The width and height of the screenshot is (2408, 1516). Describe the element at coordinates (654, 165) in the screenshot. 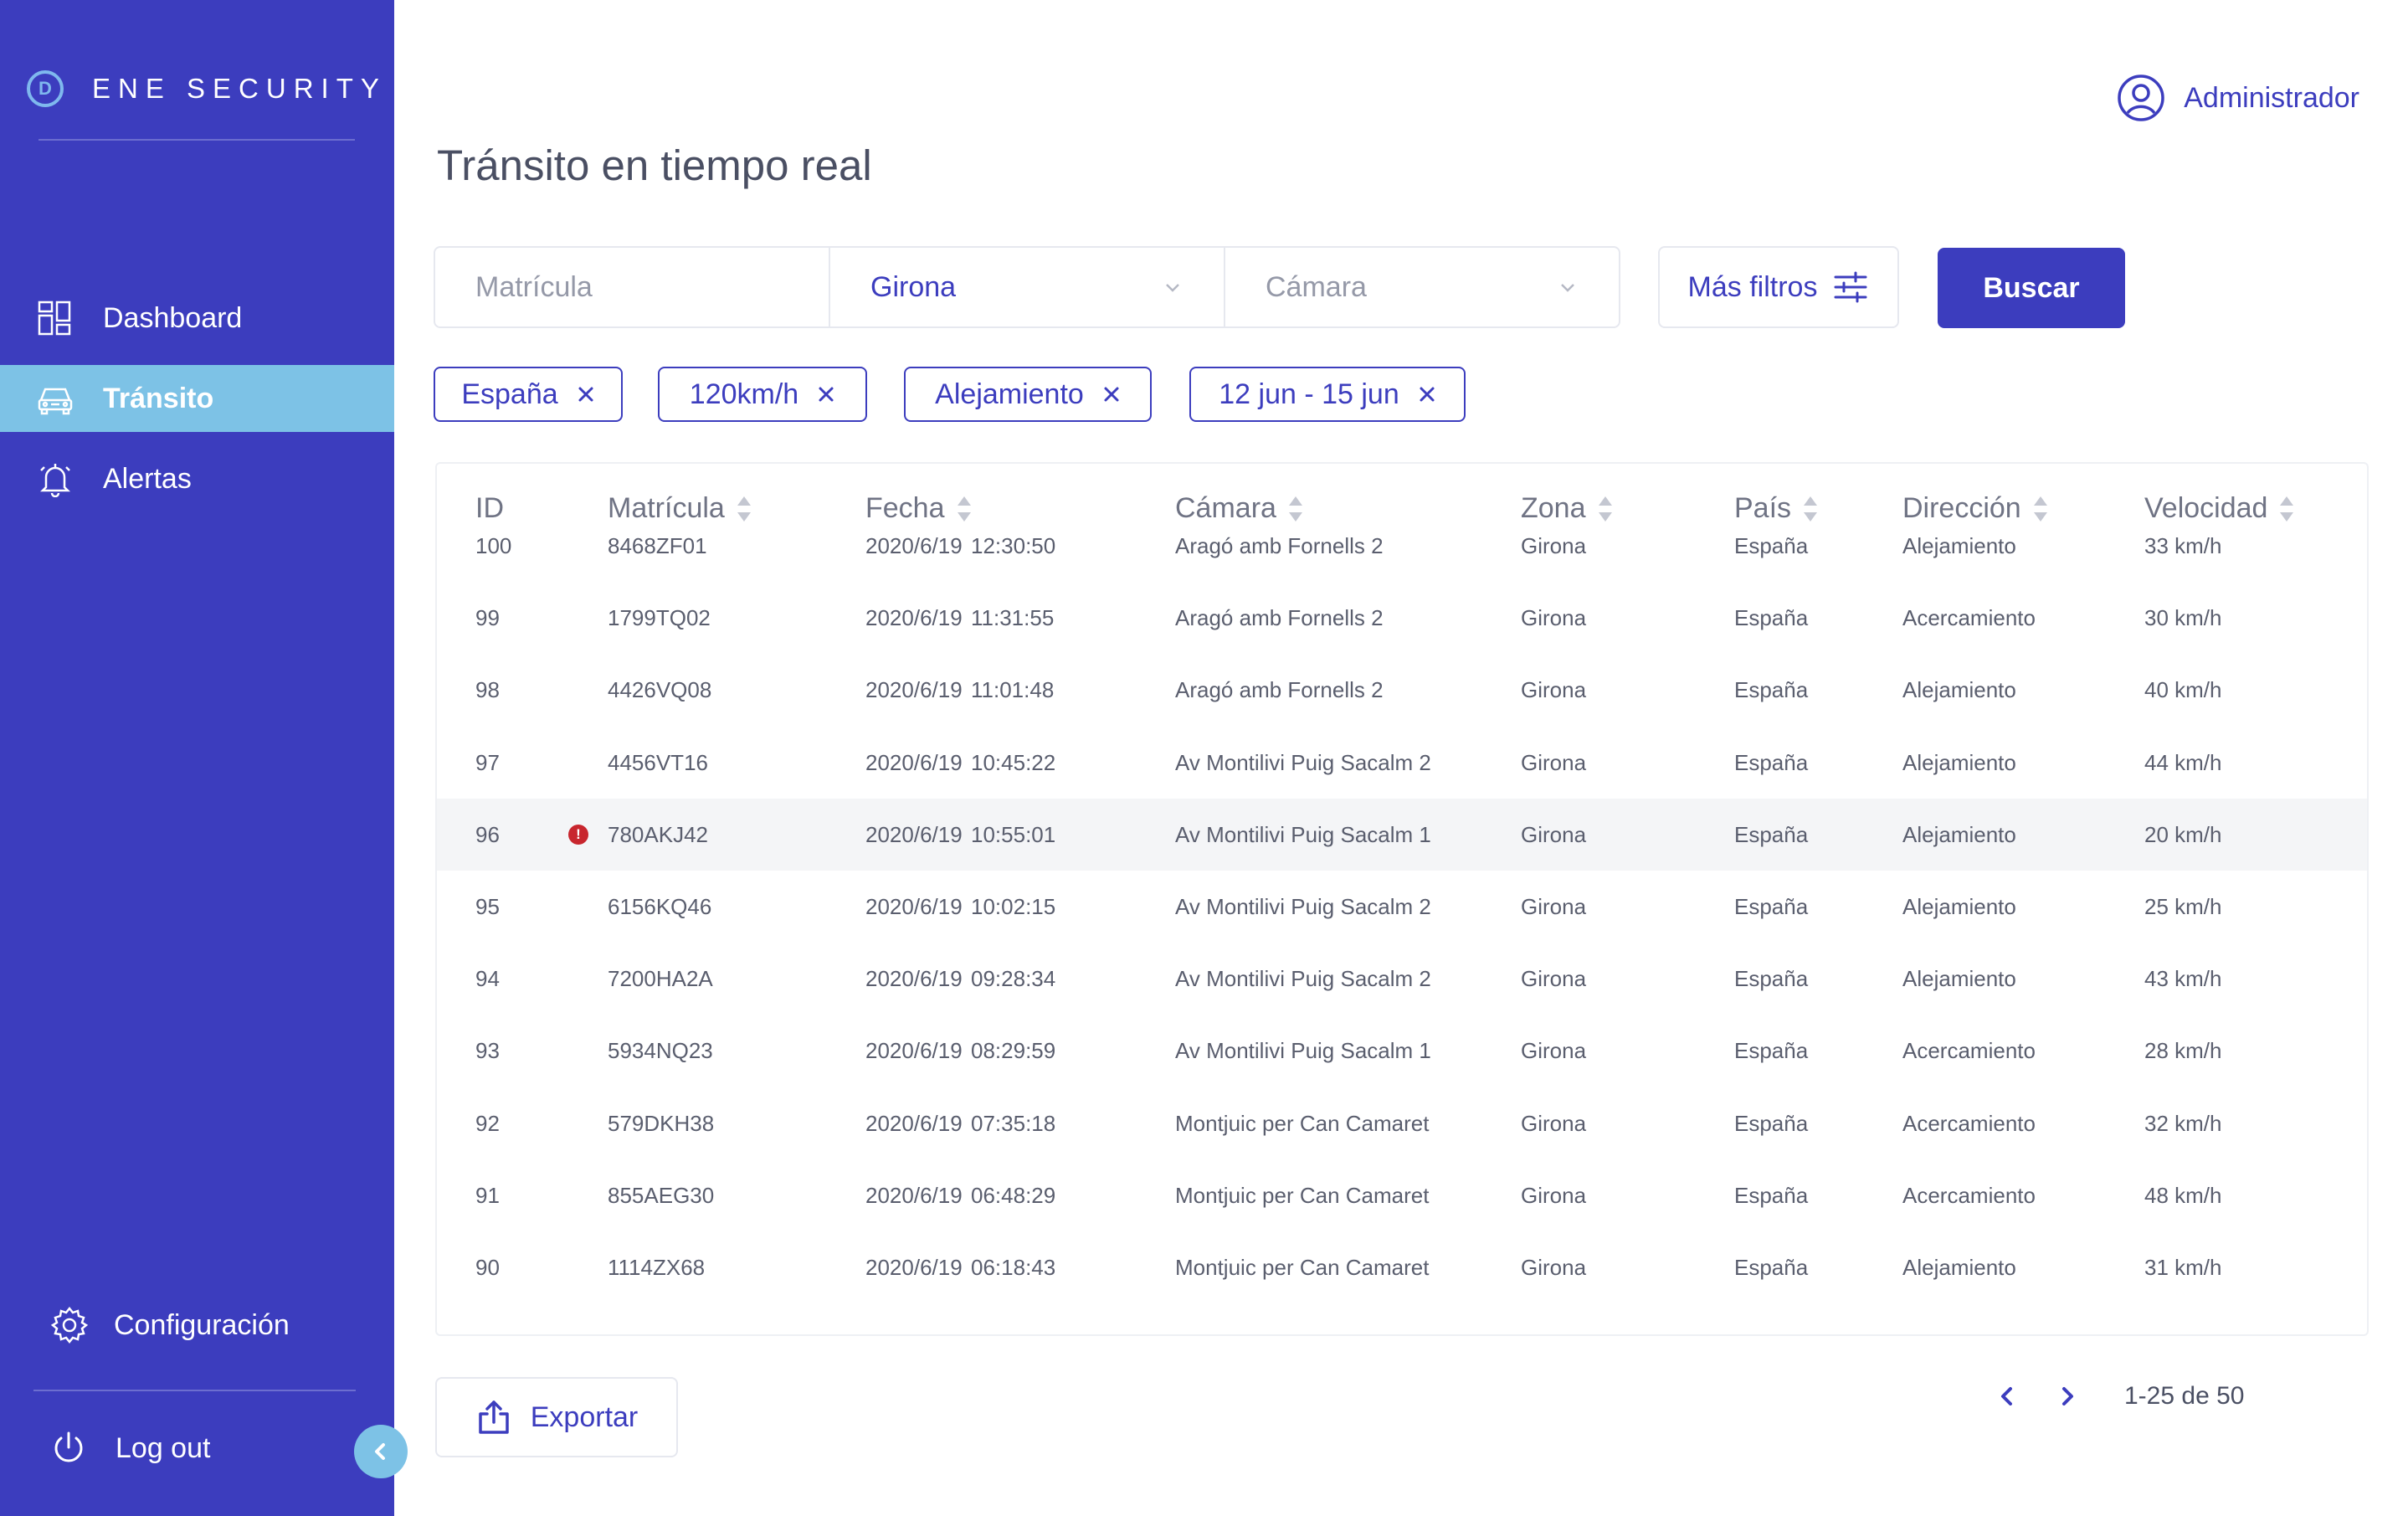

I see `page-title: Tránsito en tiempo real` at that location.